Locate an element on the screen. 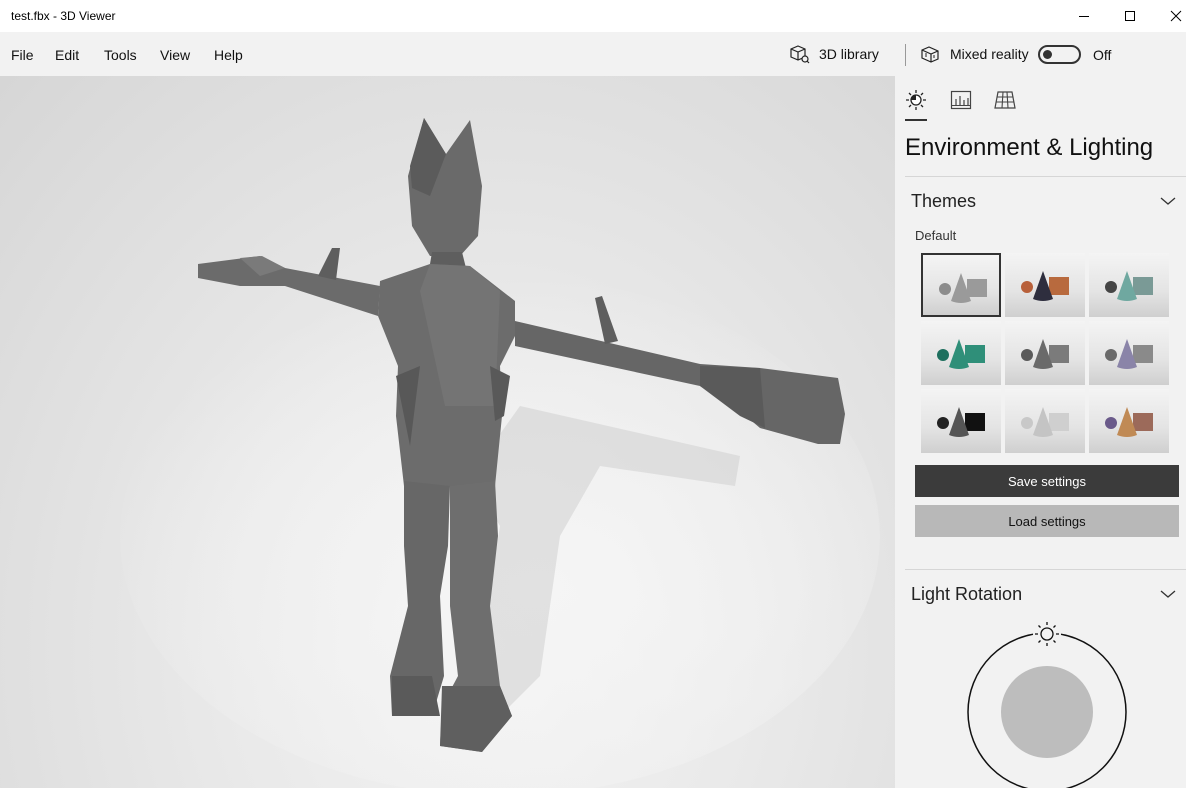 The image size is (1186, 788). 3d-library-label: 3D library is located at coordinates (849, 54).